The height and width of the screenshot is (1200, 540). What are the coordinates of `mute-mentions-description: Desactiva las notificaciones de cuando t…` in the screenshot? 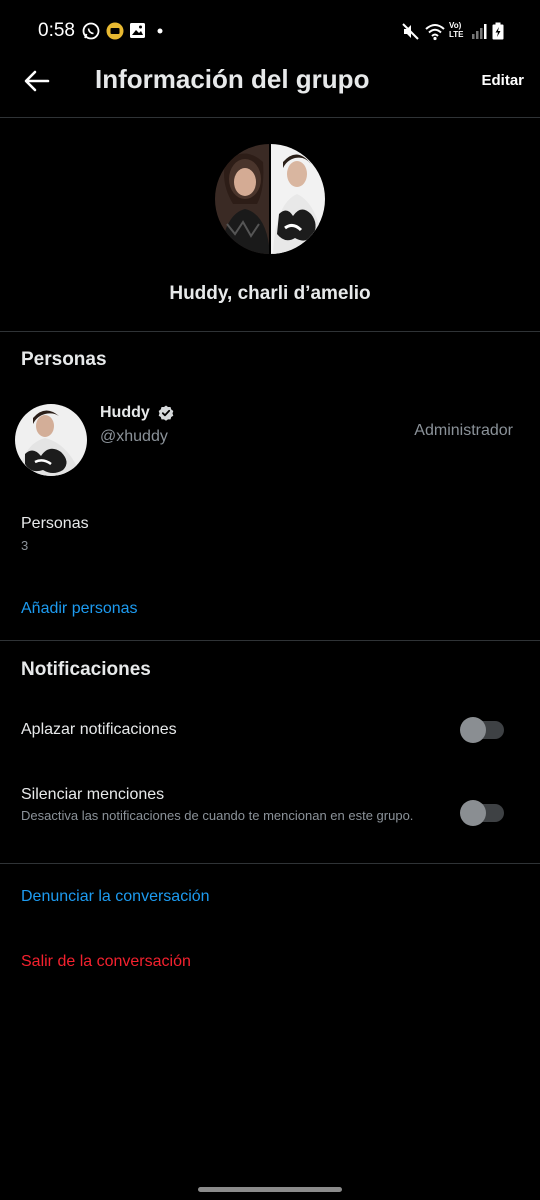 It's located at (217, 815).